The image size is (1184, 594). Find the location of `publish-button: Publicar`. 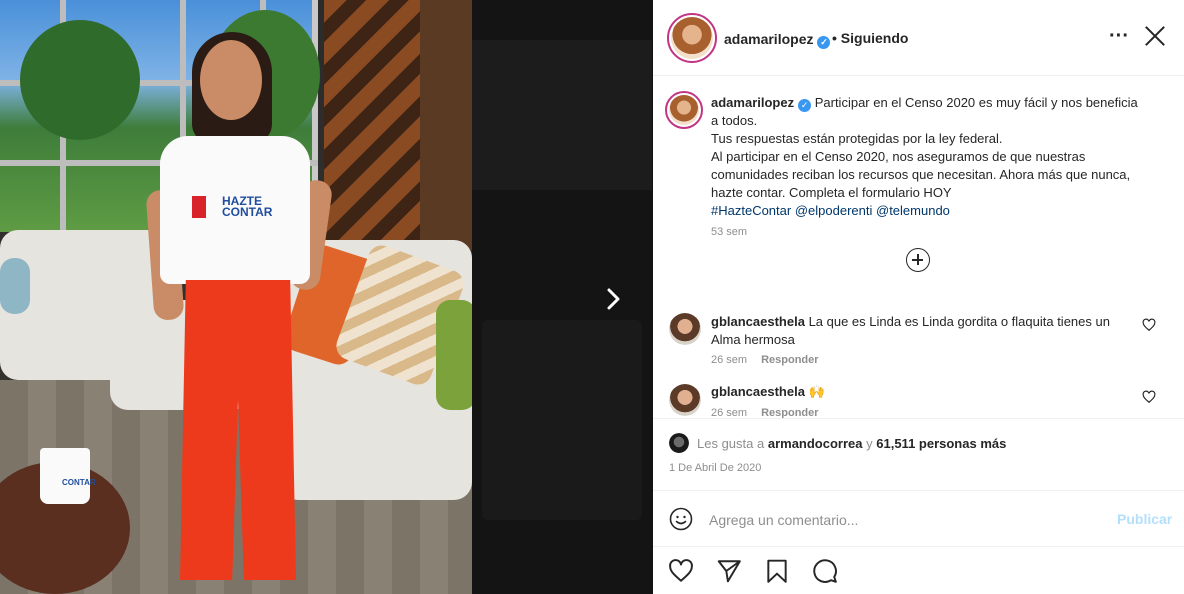

publish-button: Publicar is located at coordinates (1144, 519).